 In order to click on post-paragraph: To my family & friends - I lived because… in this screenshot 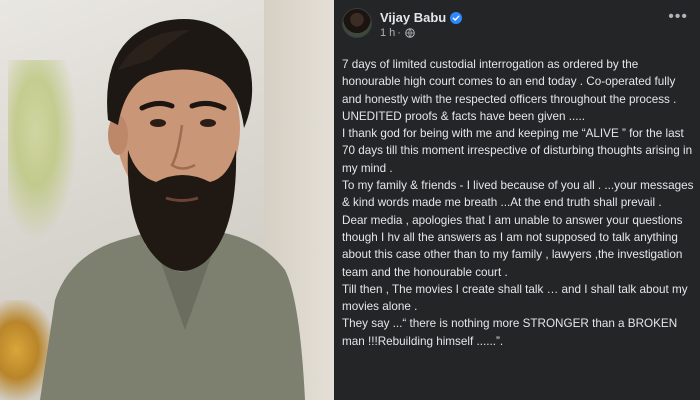, I will do `click(518, 194)`.